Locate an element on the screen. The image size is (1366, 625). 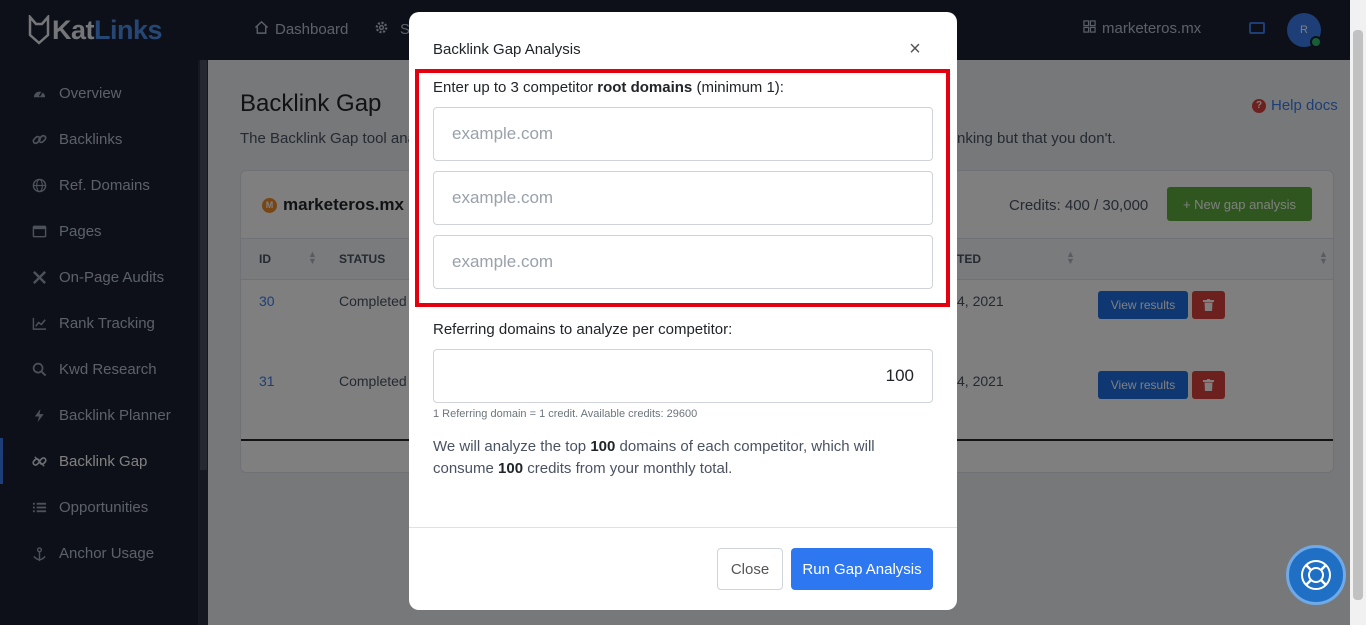
support-chat-button is located at coordinates (1316, 575).